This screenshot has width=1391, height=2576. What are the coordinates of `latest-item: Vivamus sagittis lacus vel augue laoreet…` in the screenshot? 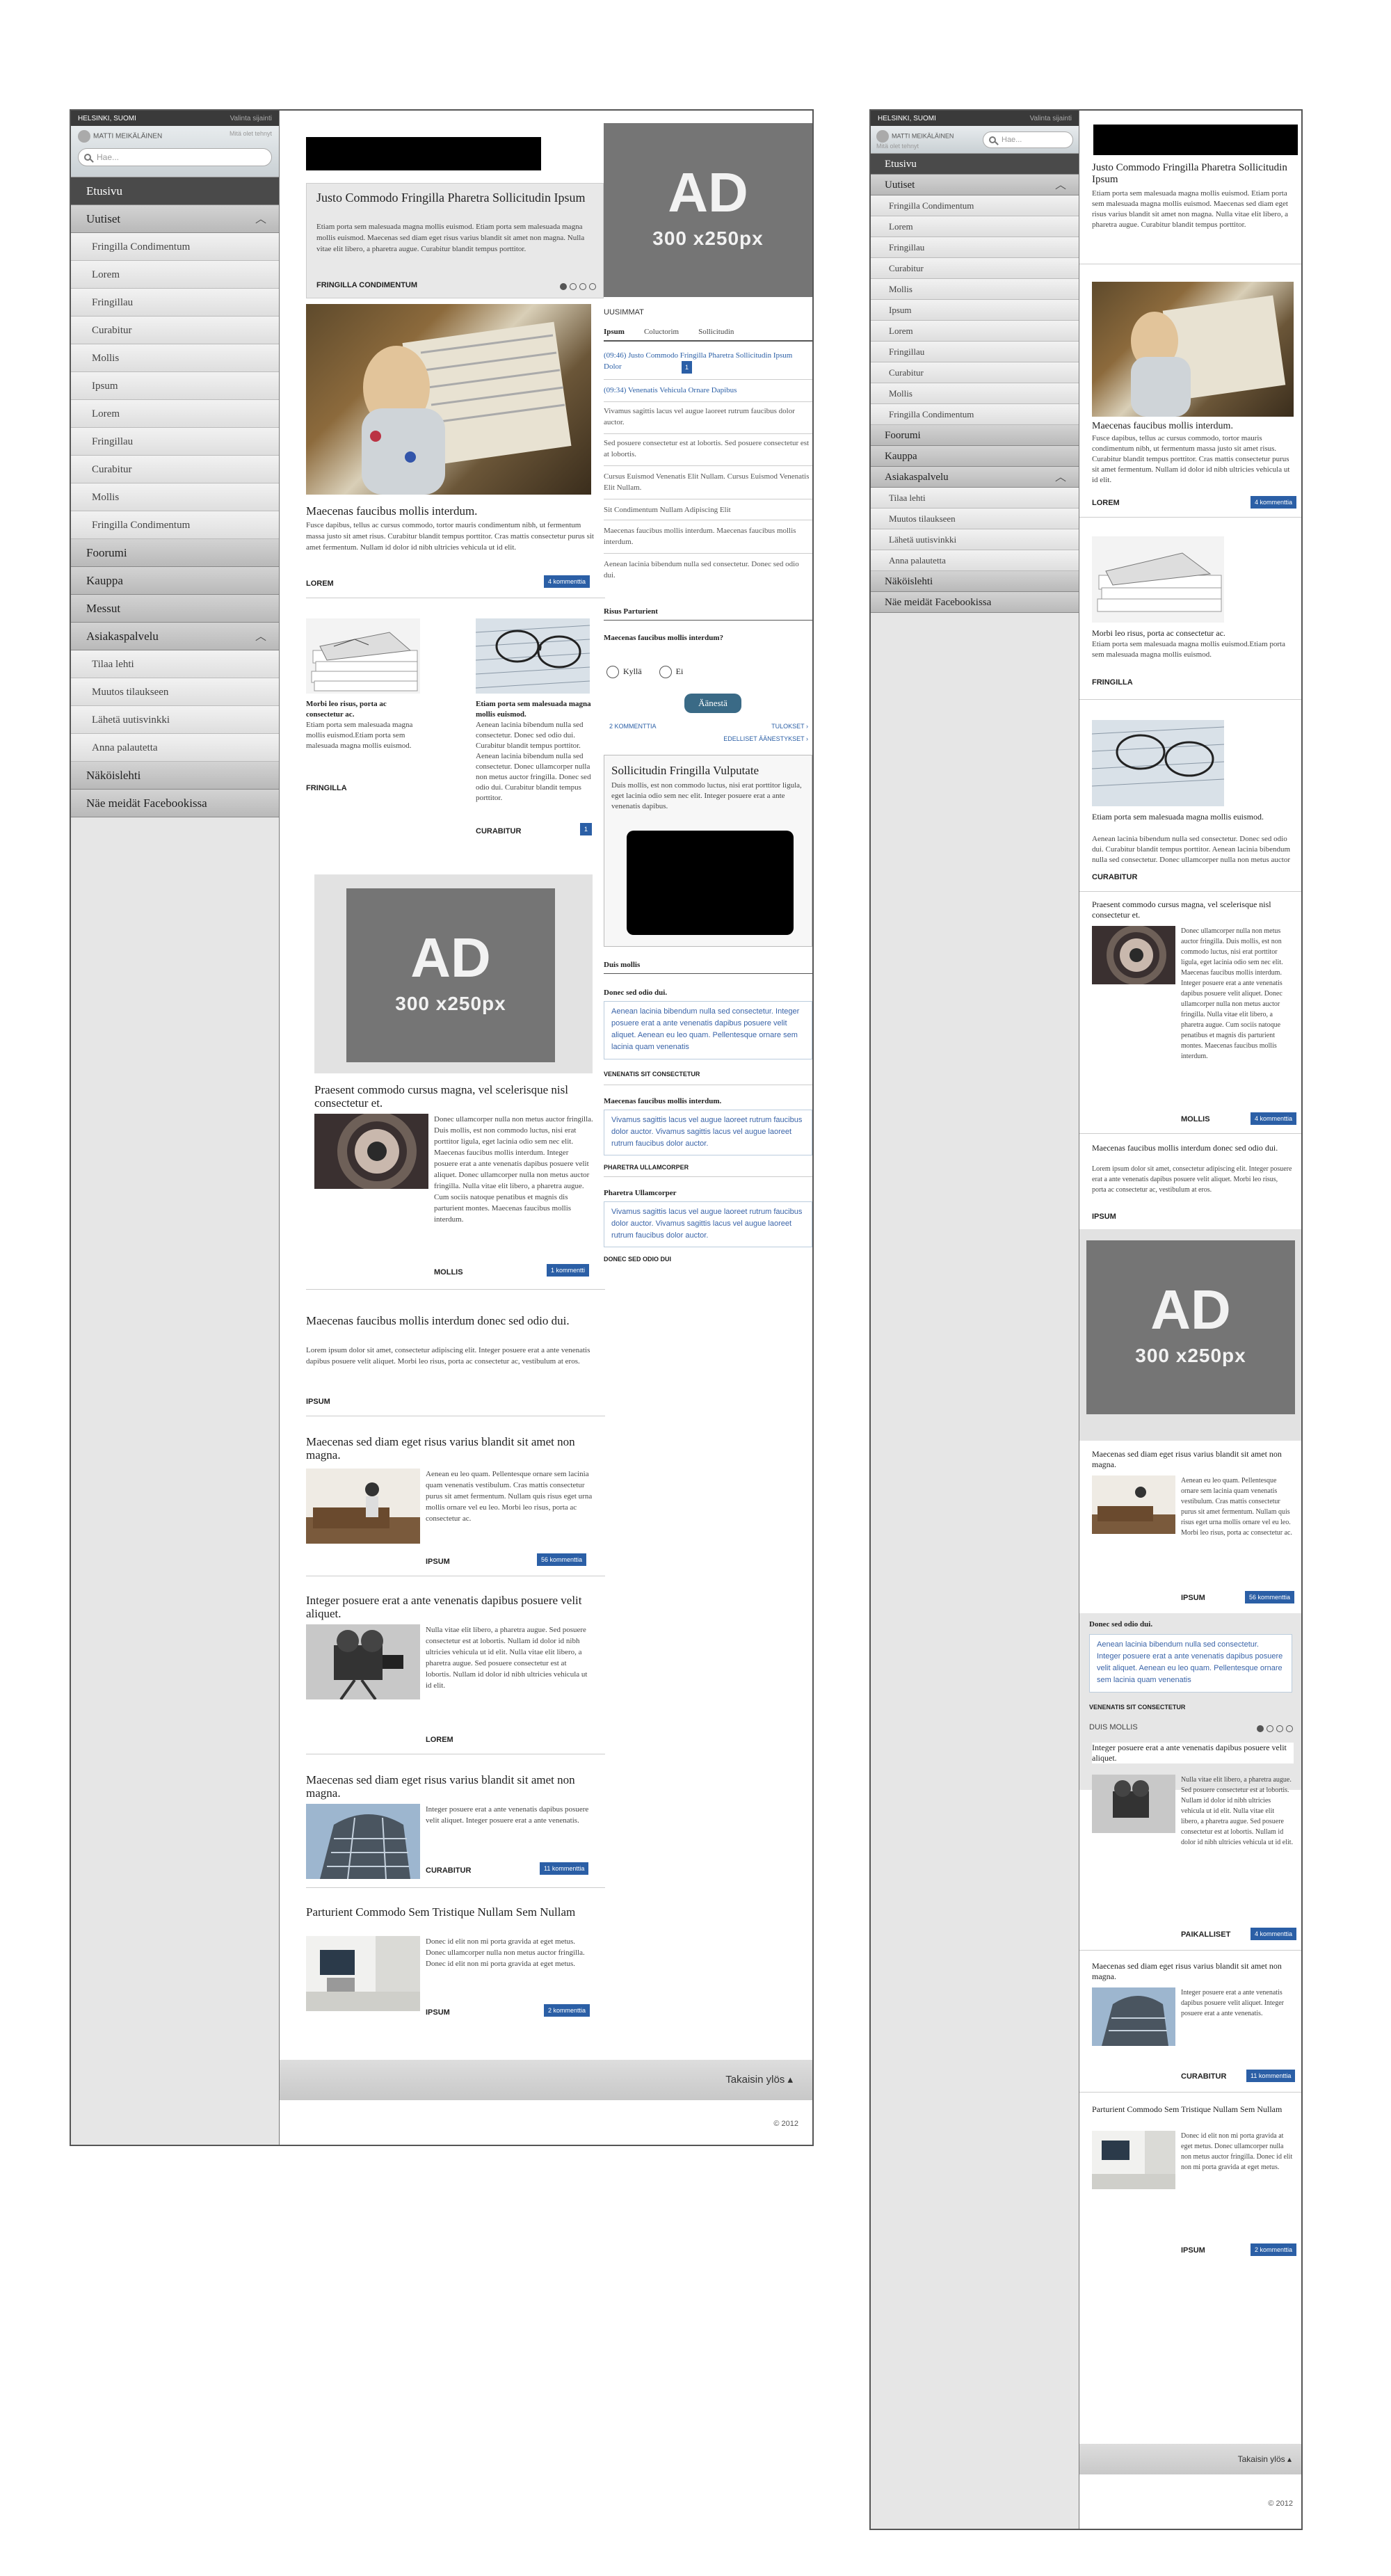 It's located at (708, 417).